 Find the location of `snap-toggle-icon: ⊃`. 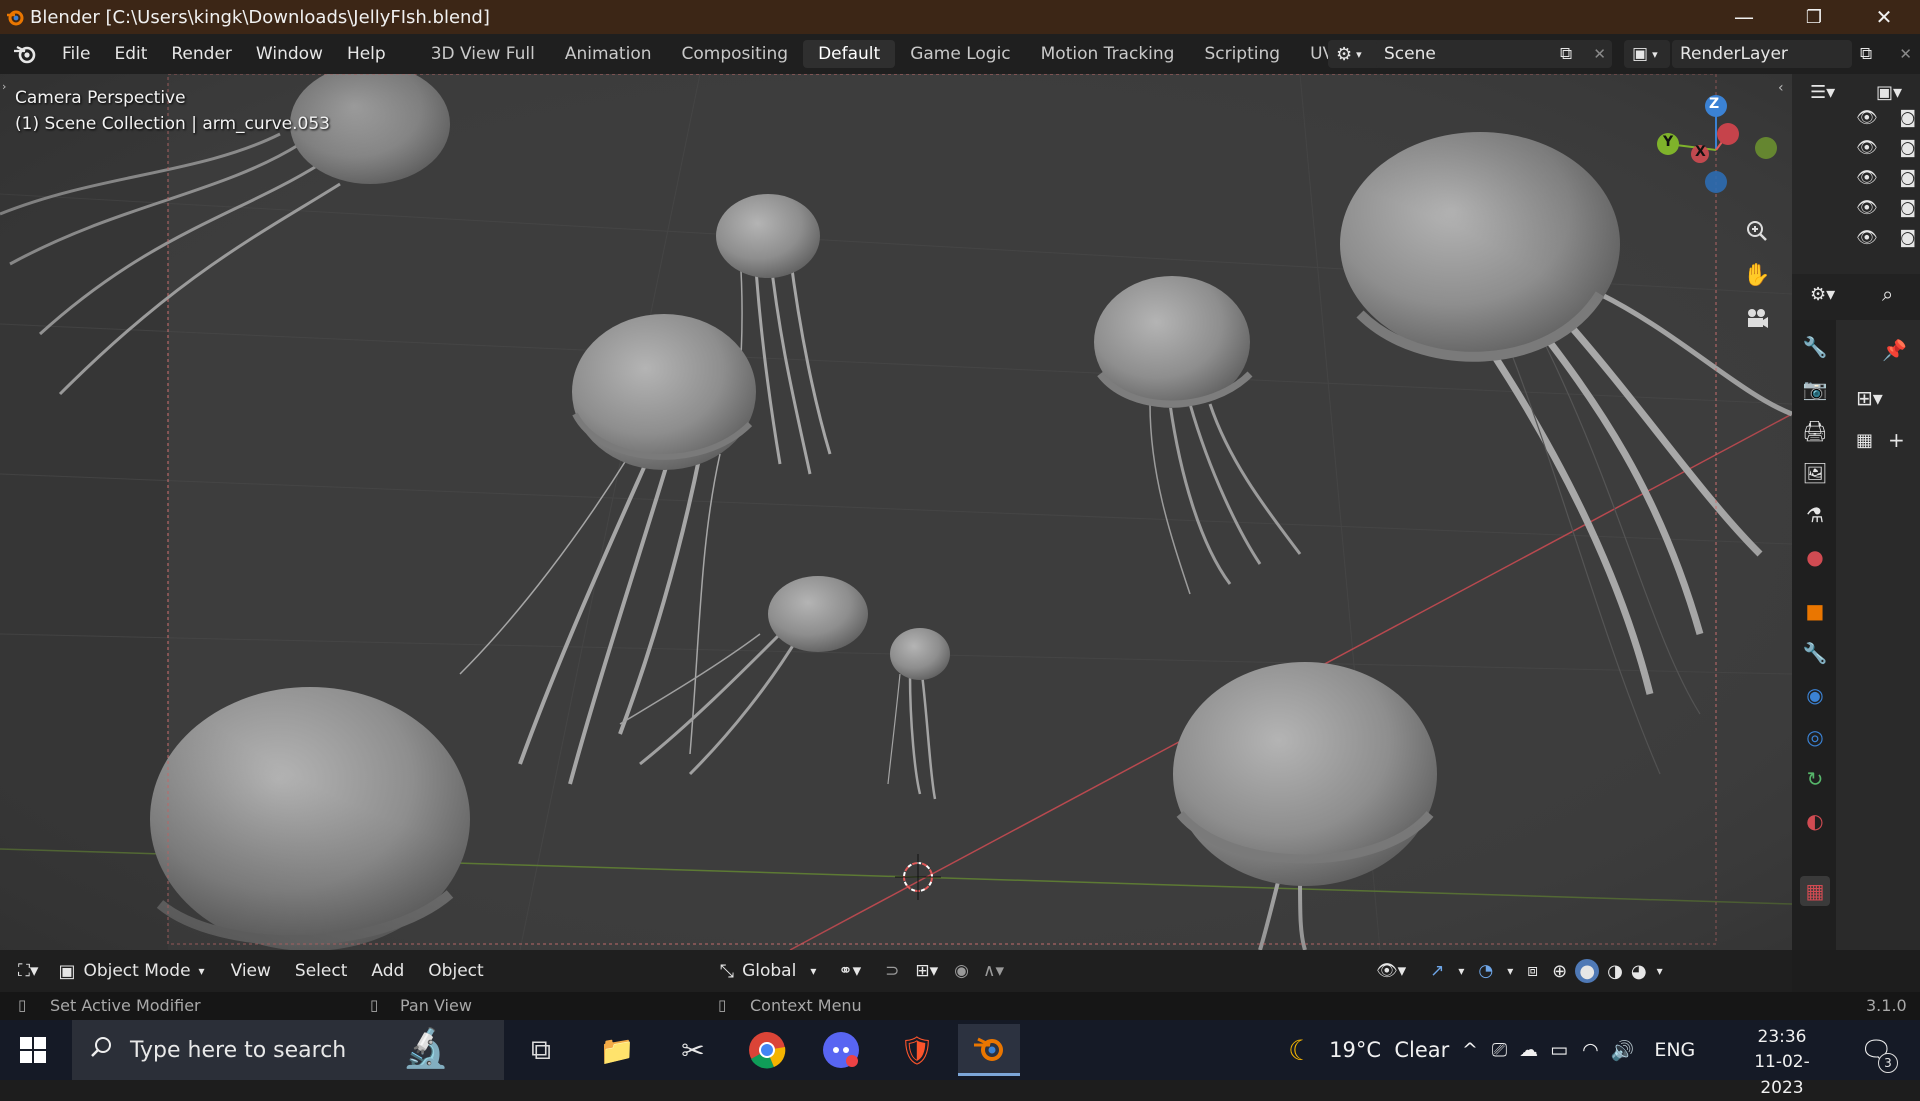

snap-toggle-icon: ⊃ is located at coordinates (892, 971).